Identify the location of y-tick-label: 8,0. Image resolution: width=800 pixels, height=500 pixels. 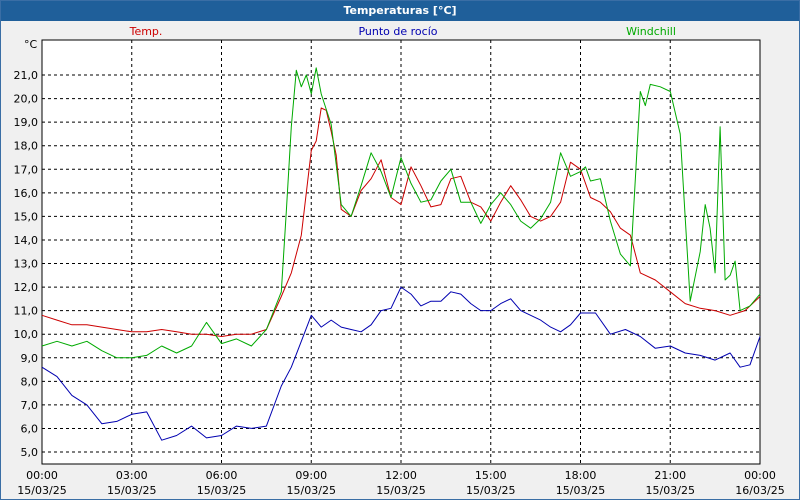
(30, 381).